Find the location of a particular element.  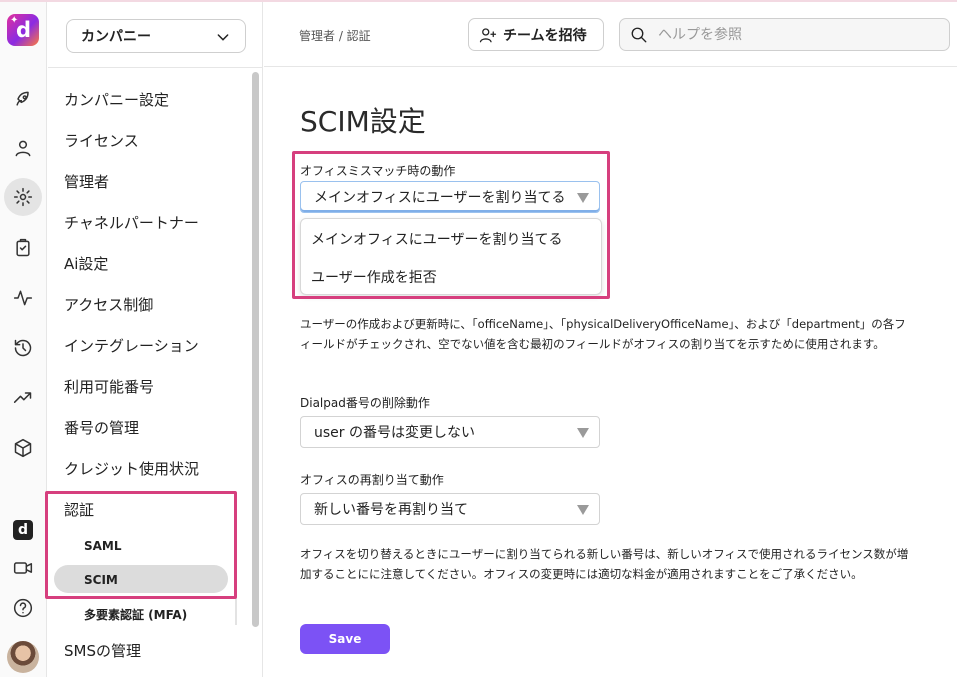

delete-action-label: Dialpad番号の削除動作 is located at coordinates (365, 403).